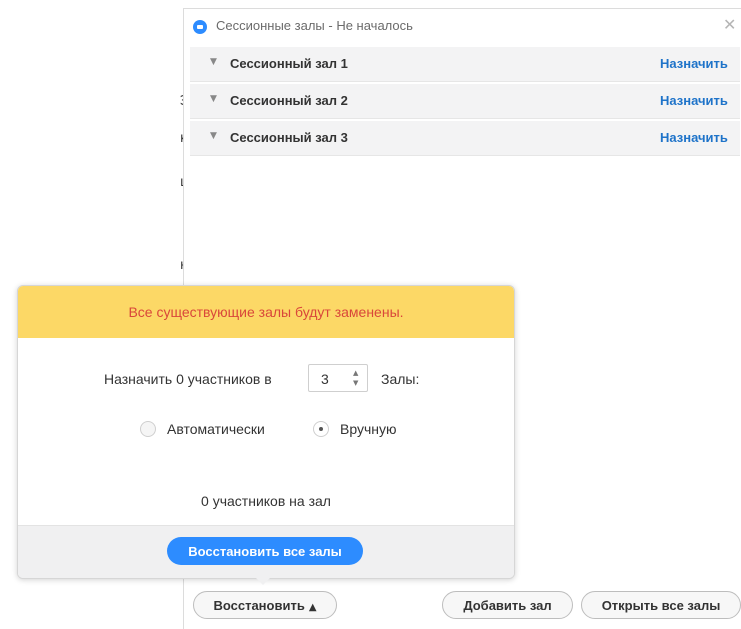 This screenshot has width=741, height=629. What do you see at coordinates (338, 378) in the screenshot?
I see `room-count-stepper: 3 ▲ ▼` at bounding box center [338, 378].